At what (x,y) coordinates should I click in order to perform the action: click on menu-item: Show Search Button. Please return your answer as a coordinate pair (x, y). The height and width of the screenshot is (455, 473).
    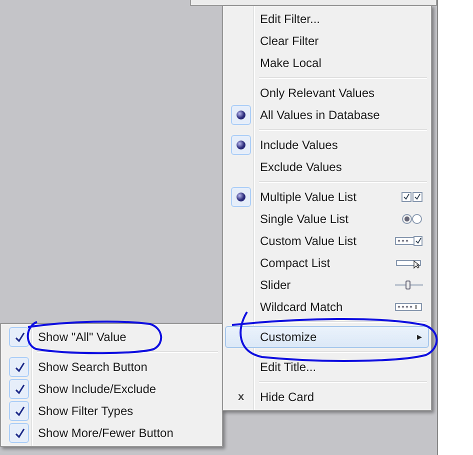
    Looking at the image, I should click on (111, 367).